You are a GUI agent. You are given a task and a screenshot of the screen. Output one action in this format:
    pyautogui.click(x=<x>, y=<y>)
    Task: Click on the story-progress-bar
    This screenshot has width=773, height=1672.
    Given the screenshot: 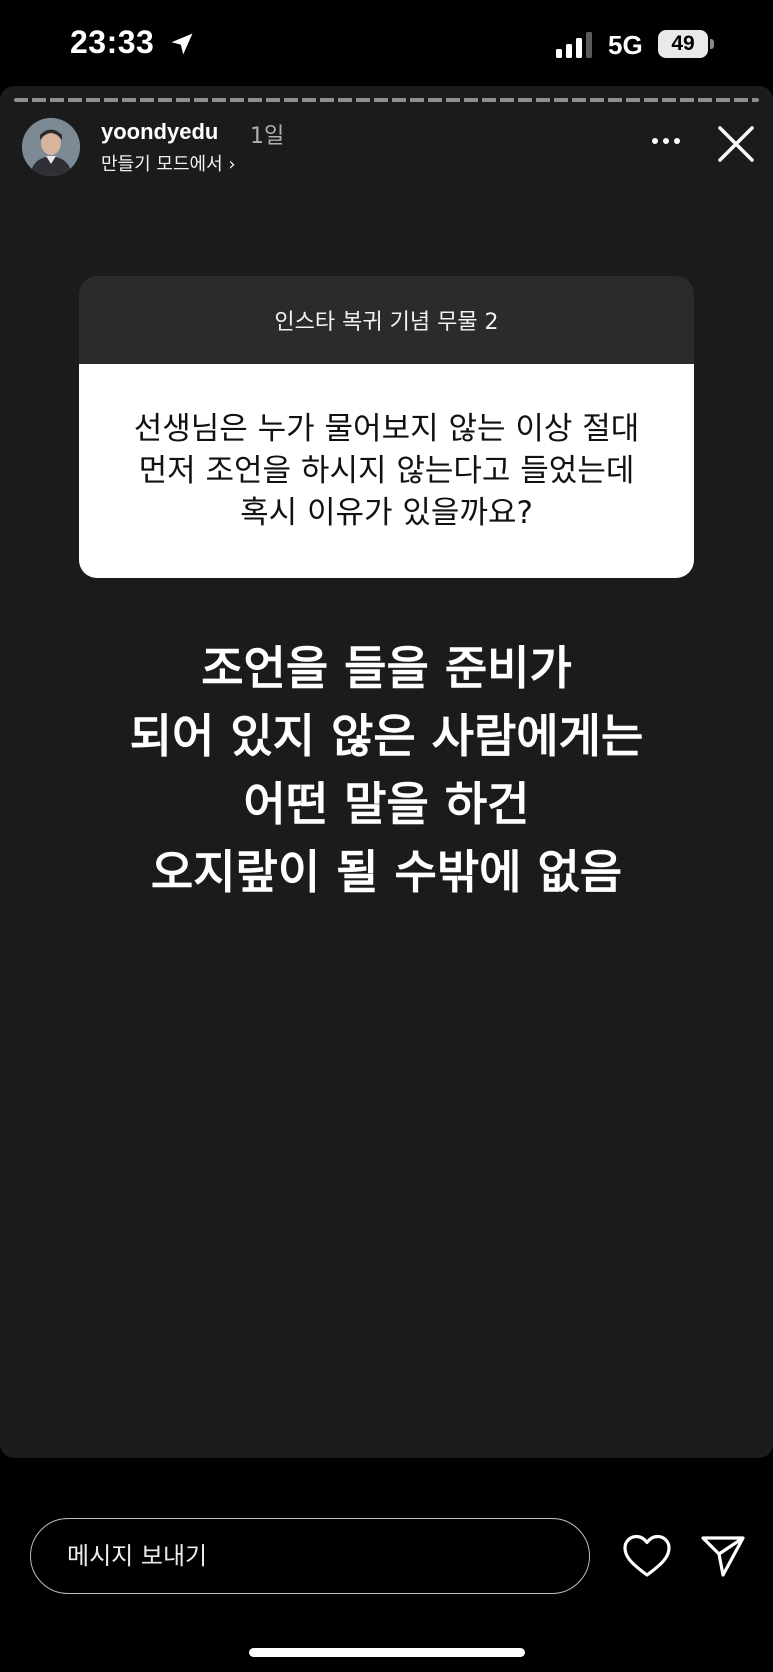 What is the action you would take?
    pyautogui.click(x=386, y=100)
    